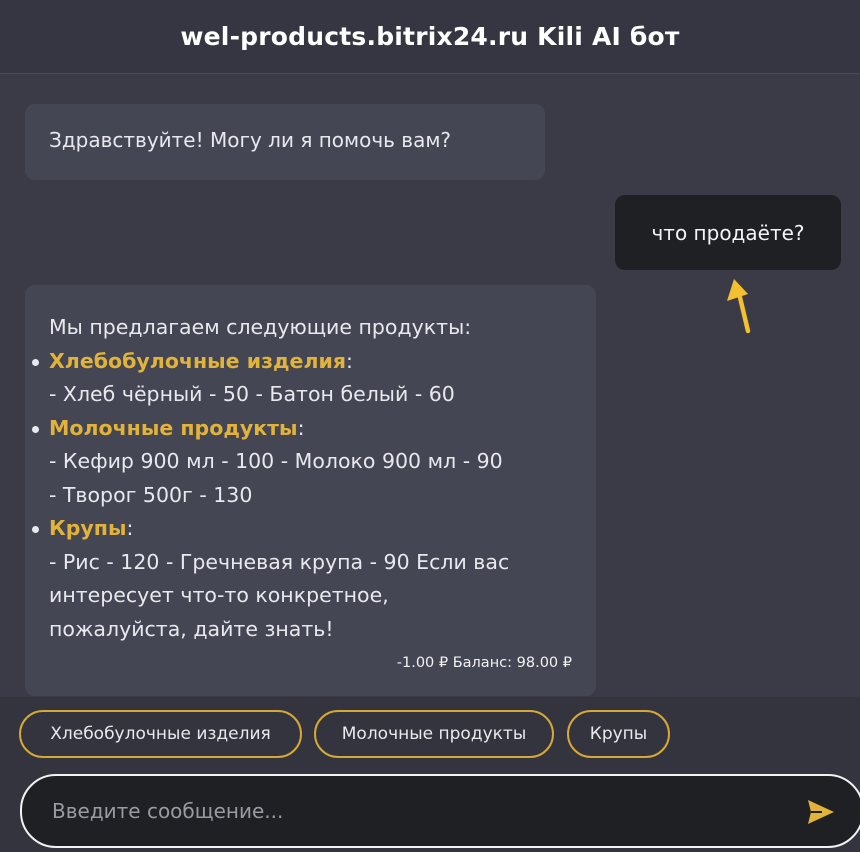 Image resolution: width=860 pixels, height=852 pixels. What do you see at coordinates (434, 734) in the screenshot?
I see `quick-reply-dairy: Молочные продукты` at bounding box center [434, 734].